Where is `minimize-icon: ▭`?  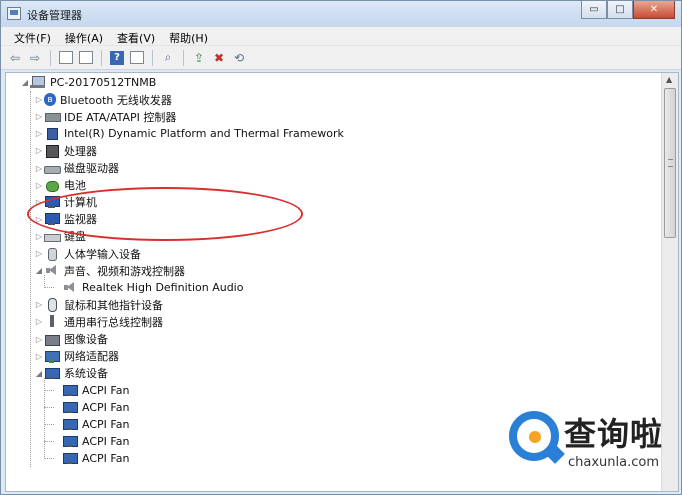
minimize-icon: ▭ is located at coordinates (594, 9).